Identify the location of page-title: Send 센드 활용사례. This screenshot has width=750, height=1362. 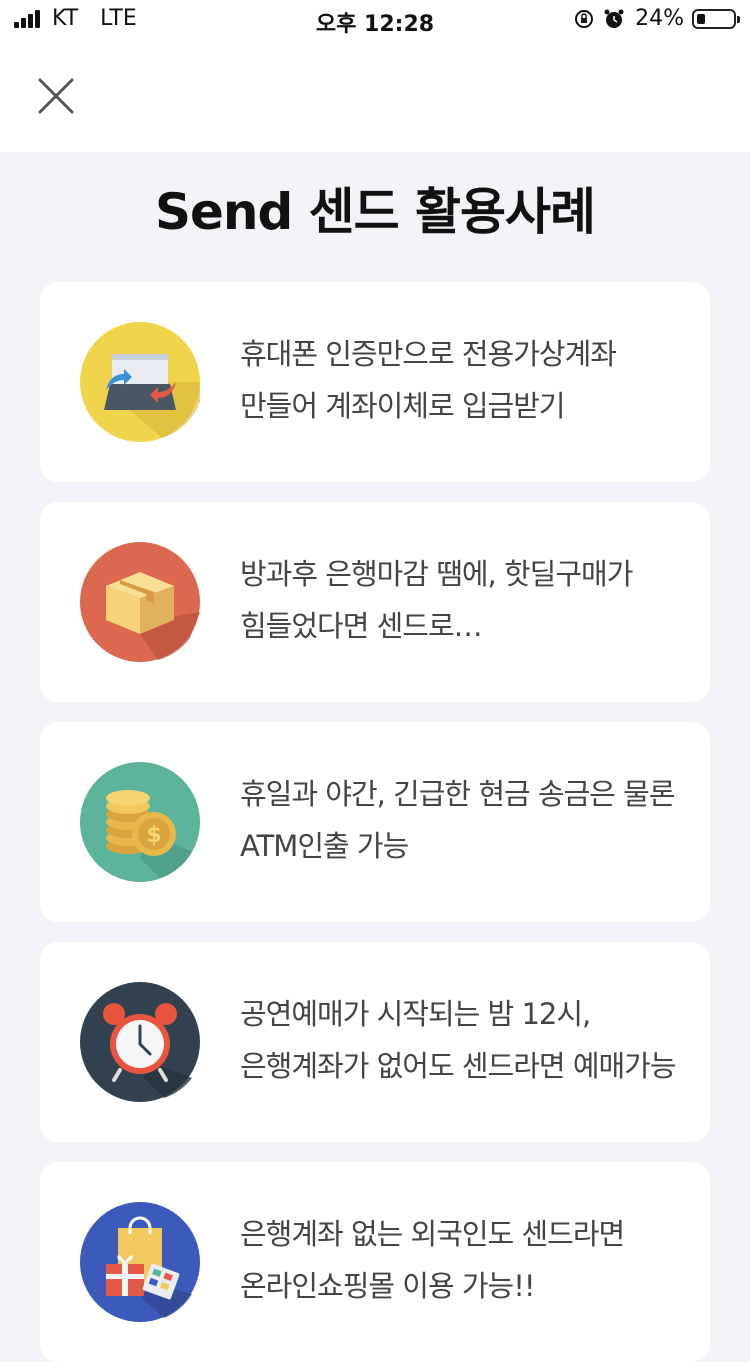
(375, 212).